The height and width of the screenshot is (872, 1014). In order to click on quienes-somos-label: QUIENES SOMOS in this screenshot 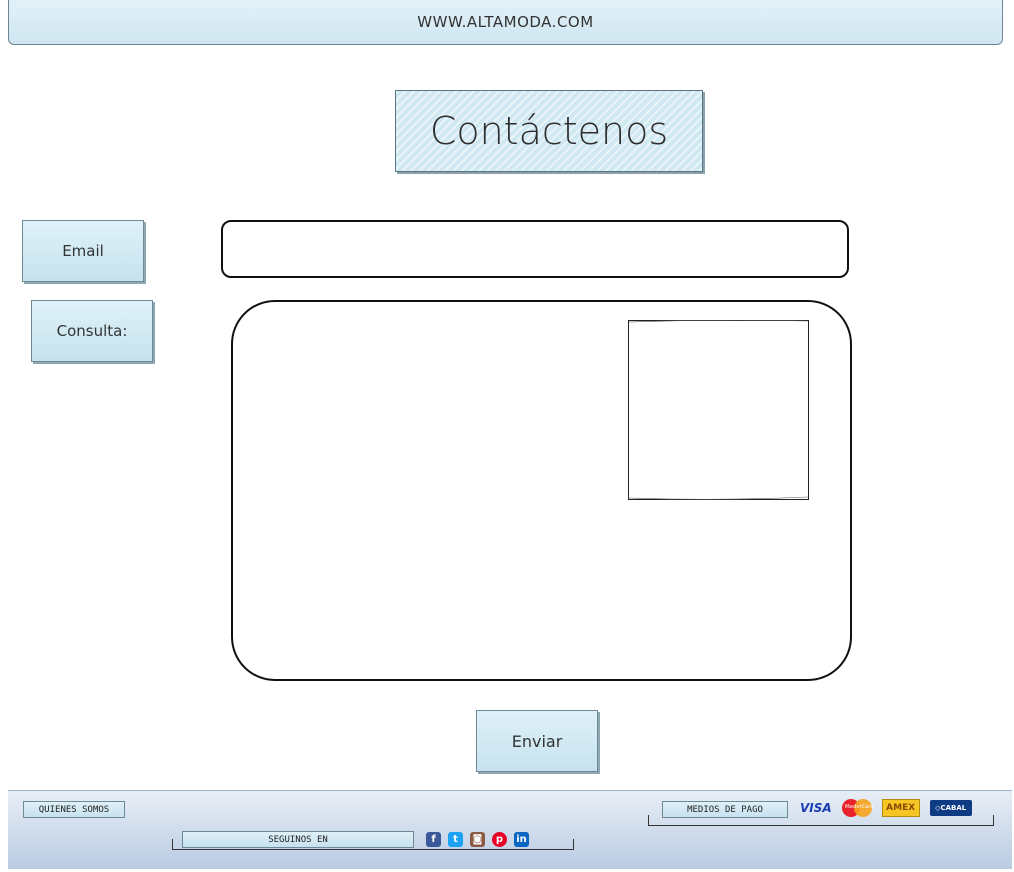, I will do `click(74, 809)`.